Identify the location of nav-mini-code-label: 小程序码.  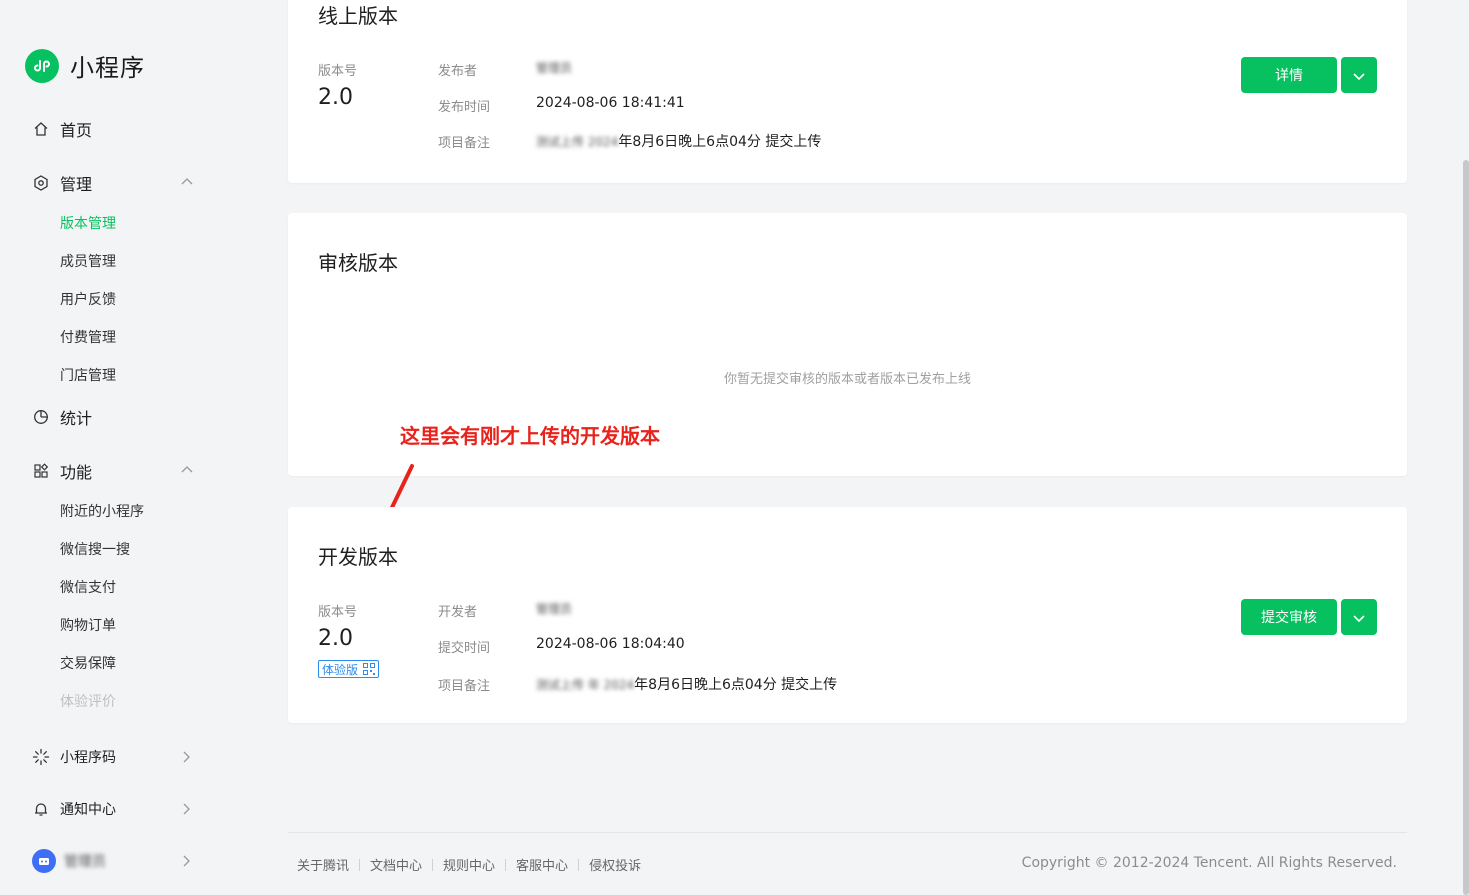
(88, 758).